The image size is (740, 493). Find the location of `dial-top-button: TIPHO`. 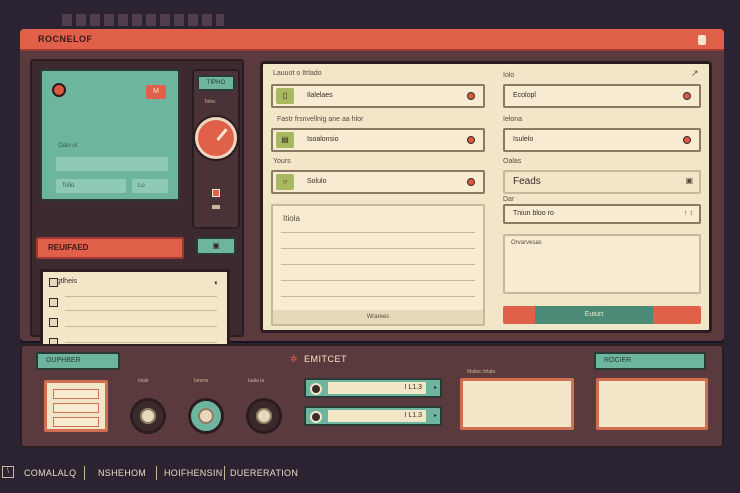

dial-top-button: TIPHO is located at coordinates (216, 83).